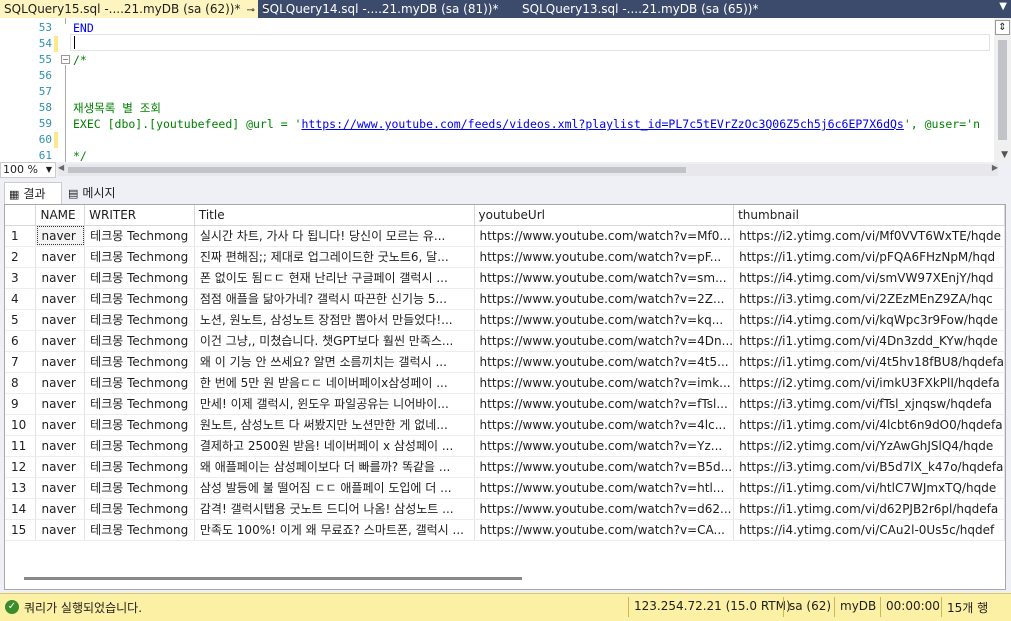 This screenshot has width=1011, height=621. I want to click on scroll-left-icon: ◀, so click(61, 167).